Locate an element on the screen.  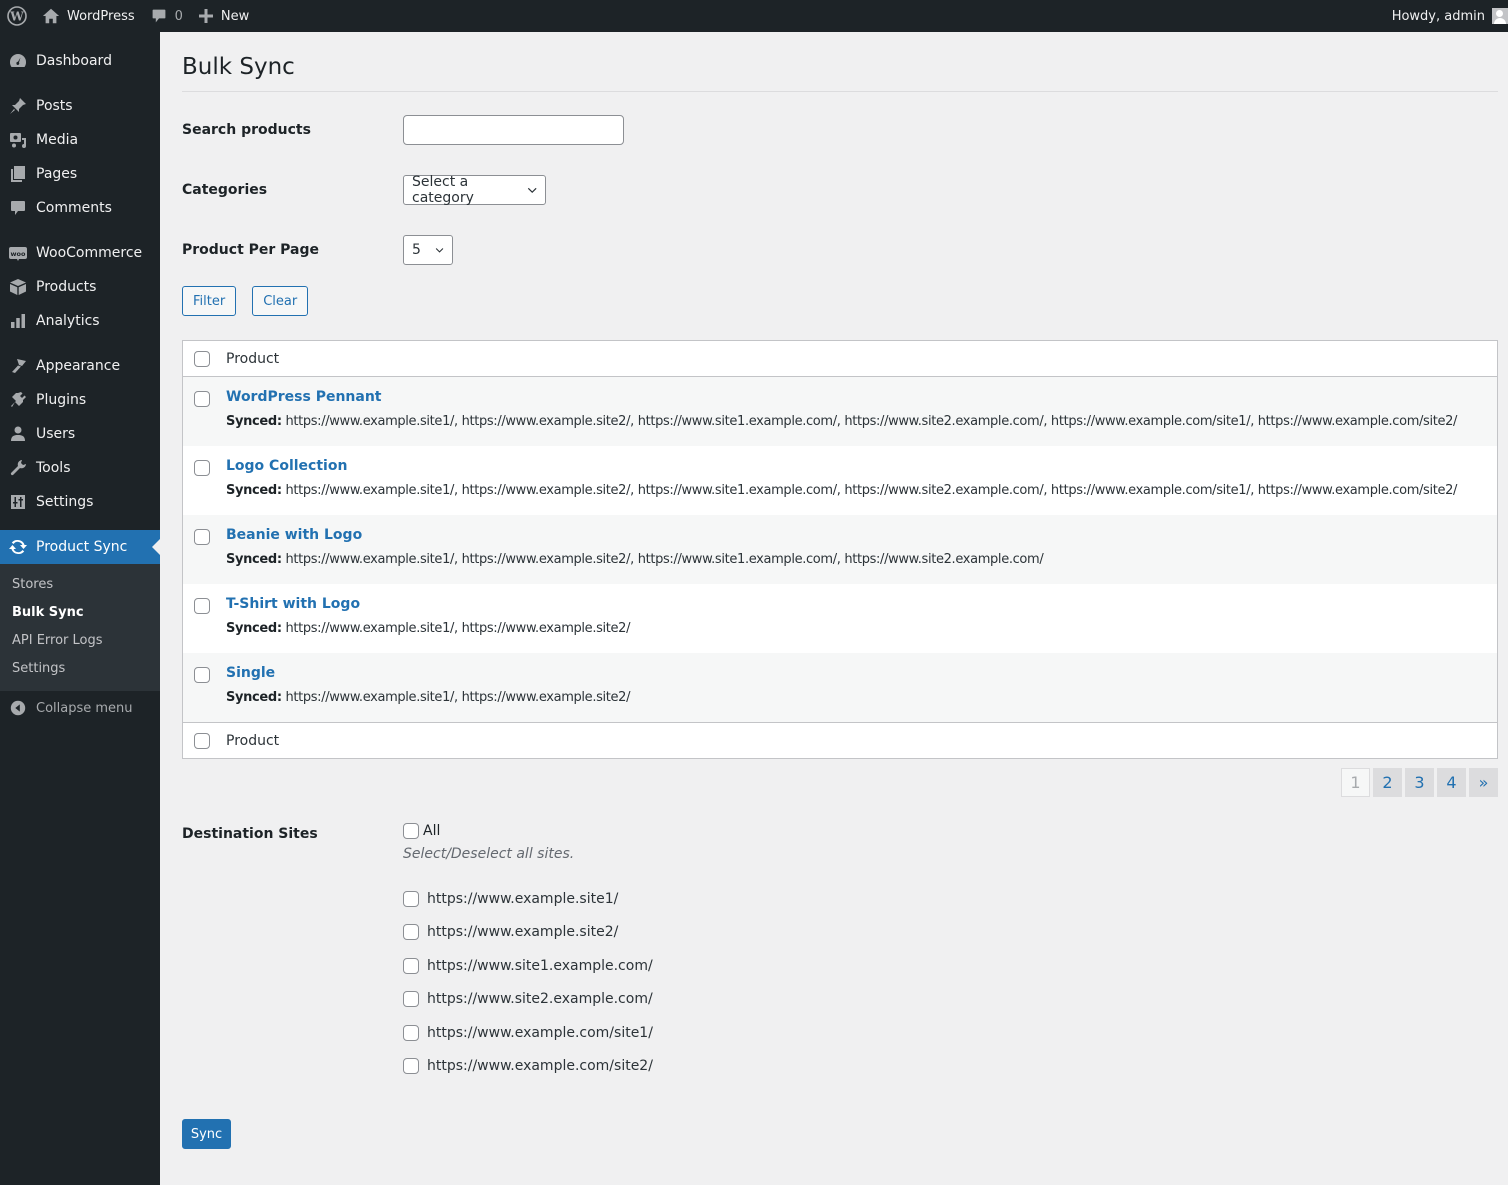
comments-link: 0 is located at coordinates (167, 16).